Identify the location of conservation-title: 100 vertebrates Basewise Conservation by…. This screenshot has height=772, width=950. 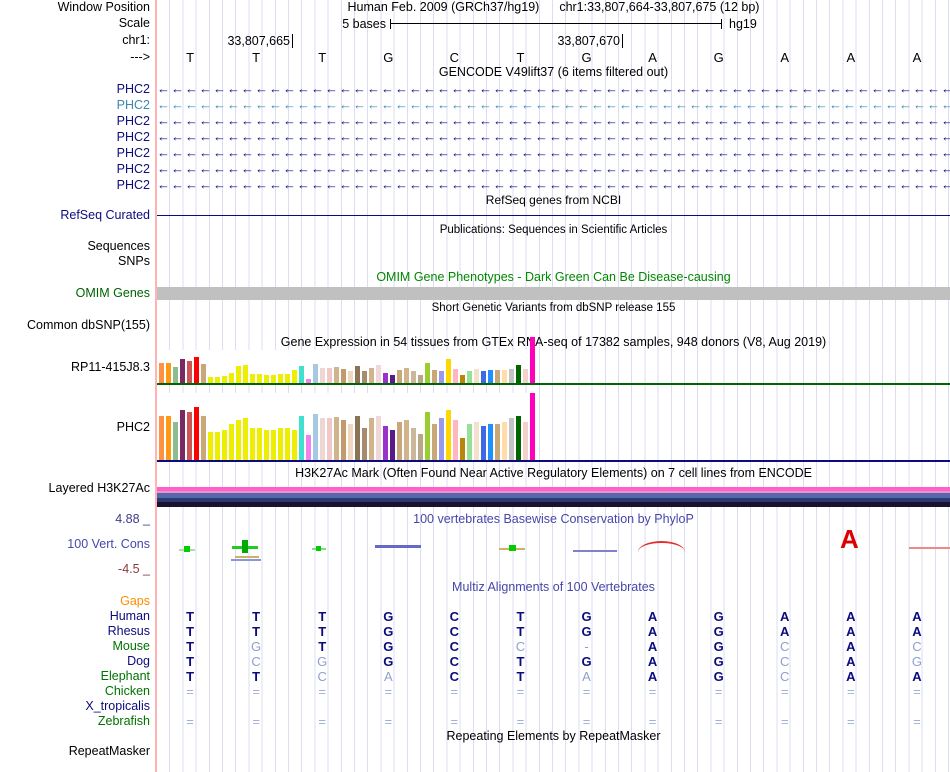
(553, 519).